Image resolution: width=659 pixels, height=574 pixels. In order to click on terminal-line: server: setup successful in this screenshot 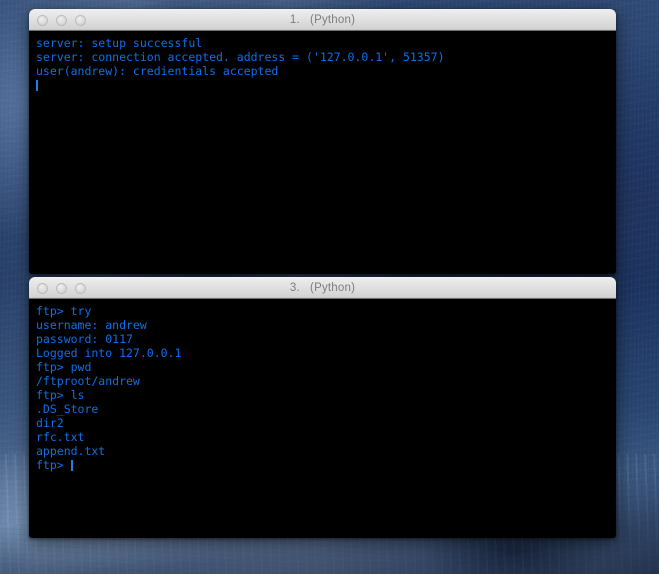, I will do `click(119, 43)`.